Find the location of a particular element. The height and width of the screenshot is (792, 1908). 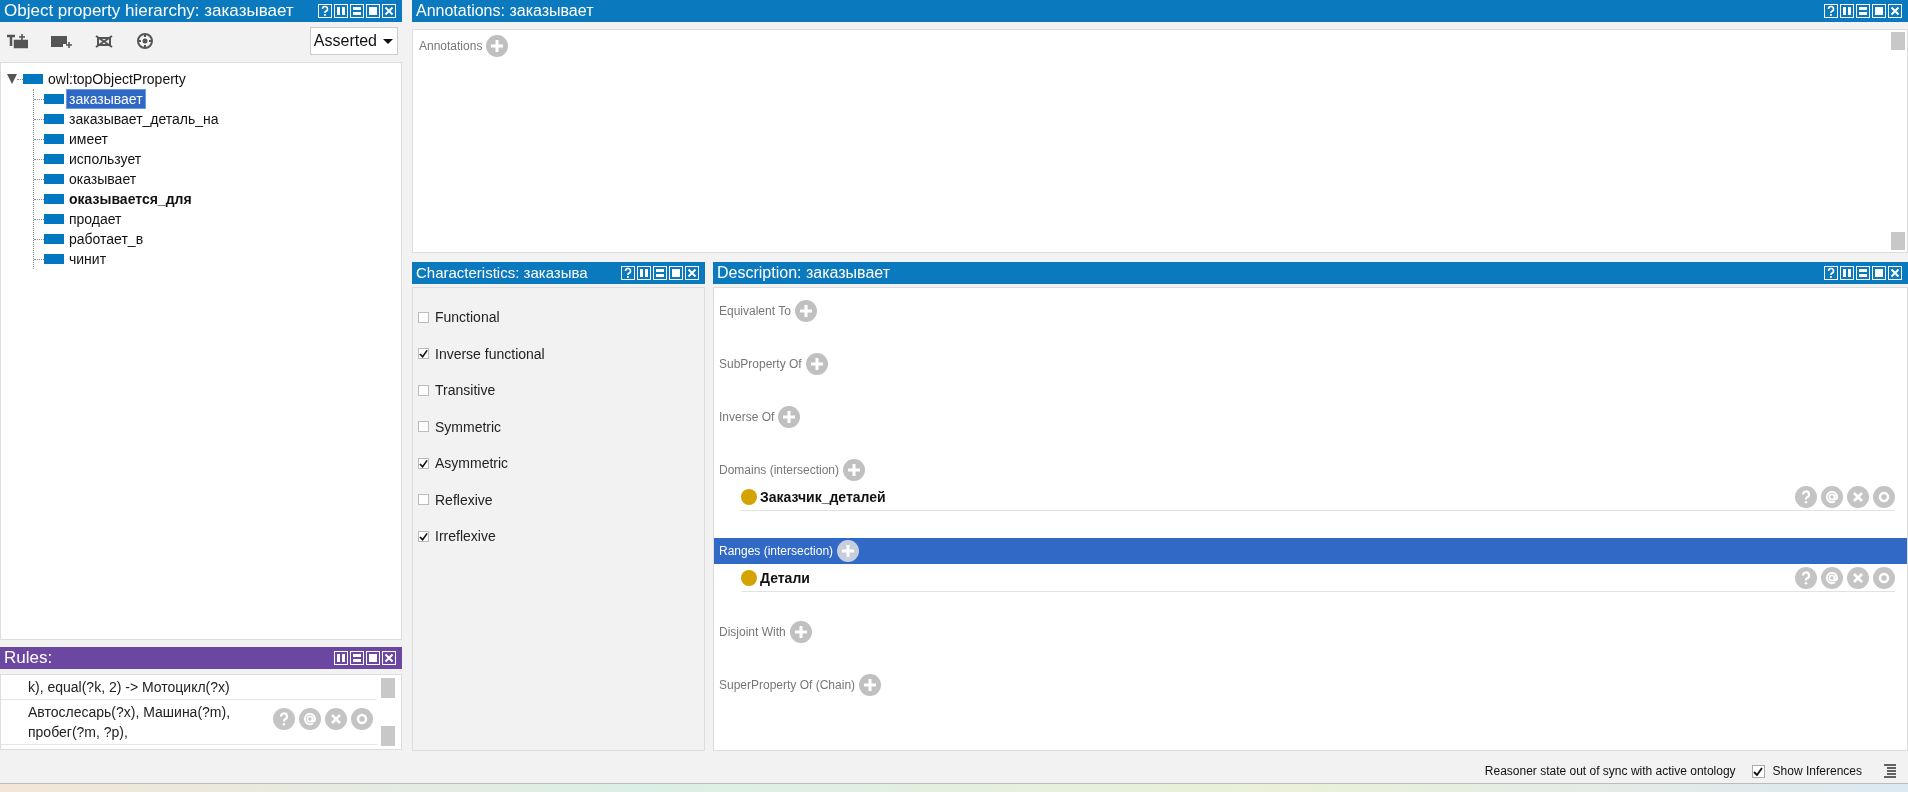

expand-triangle-icon is located at coordinates (12, 79).